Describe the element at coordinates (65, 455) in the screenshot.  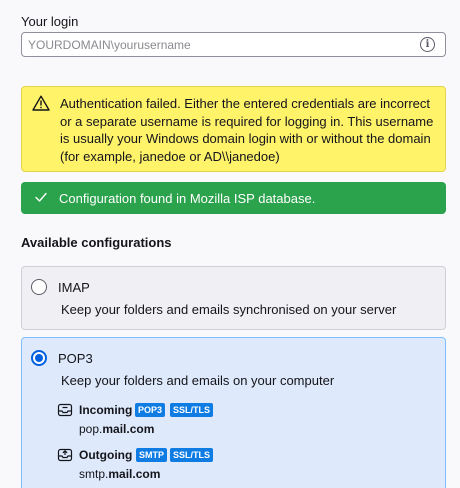
I see `outbox-icon` at that location.